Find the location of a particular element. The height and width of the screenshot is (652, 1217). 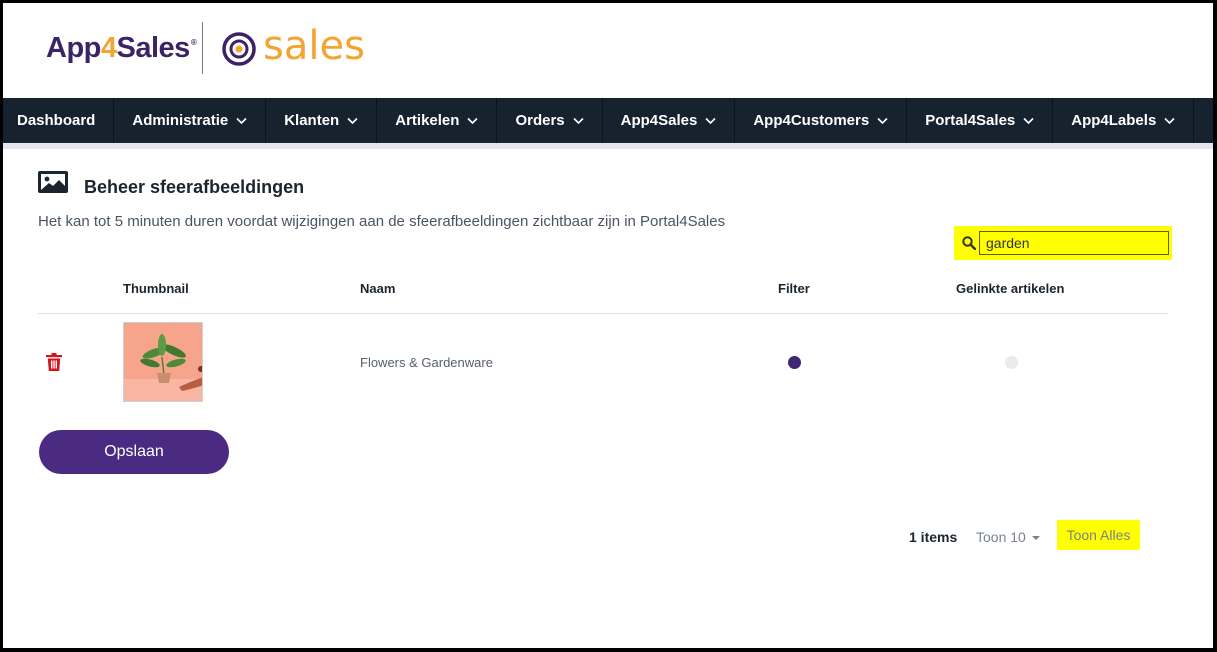

nav-item-orders: Orders is located at coordinates (550, 120).